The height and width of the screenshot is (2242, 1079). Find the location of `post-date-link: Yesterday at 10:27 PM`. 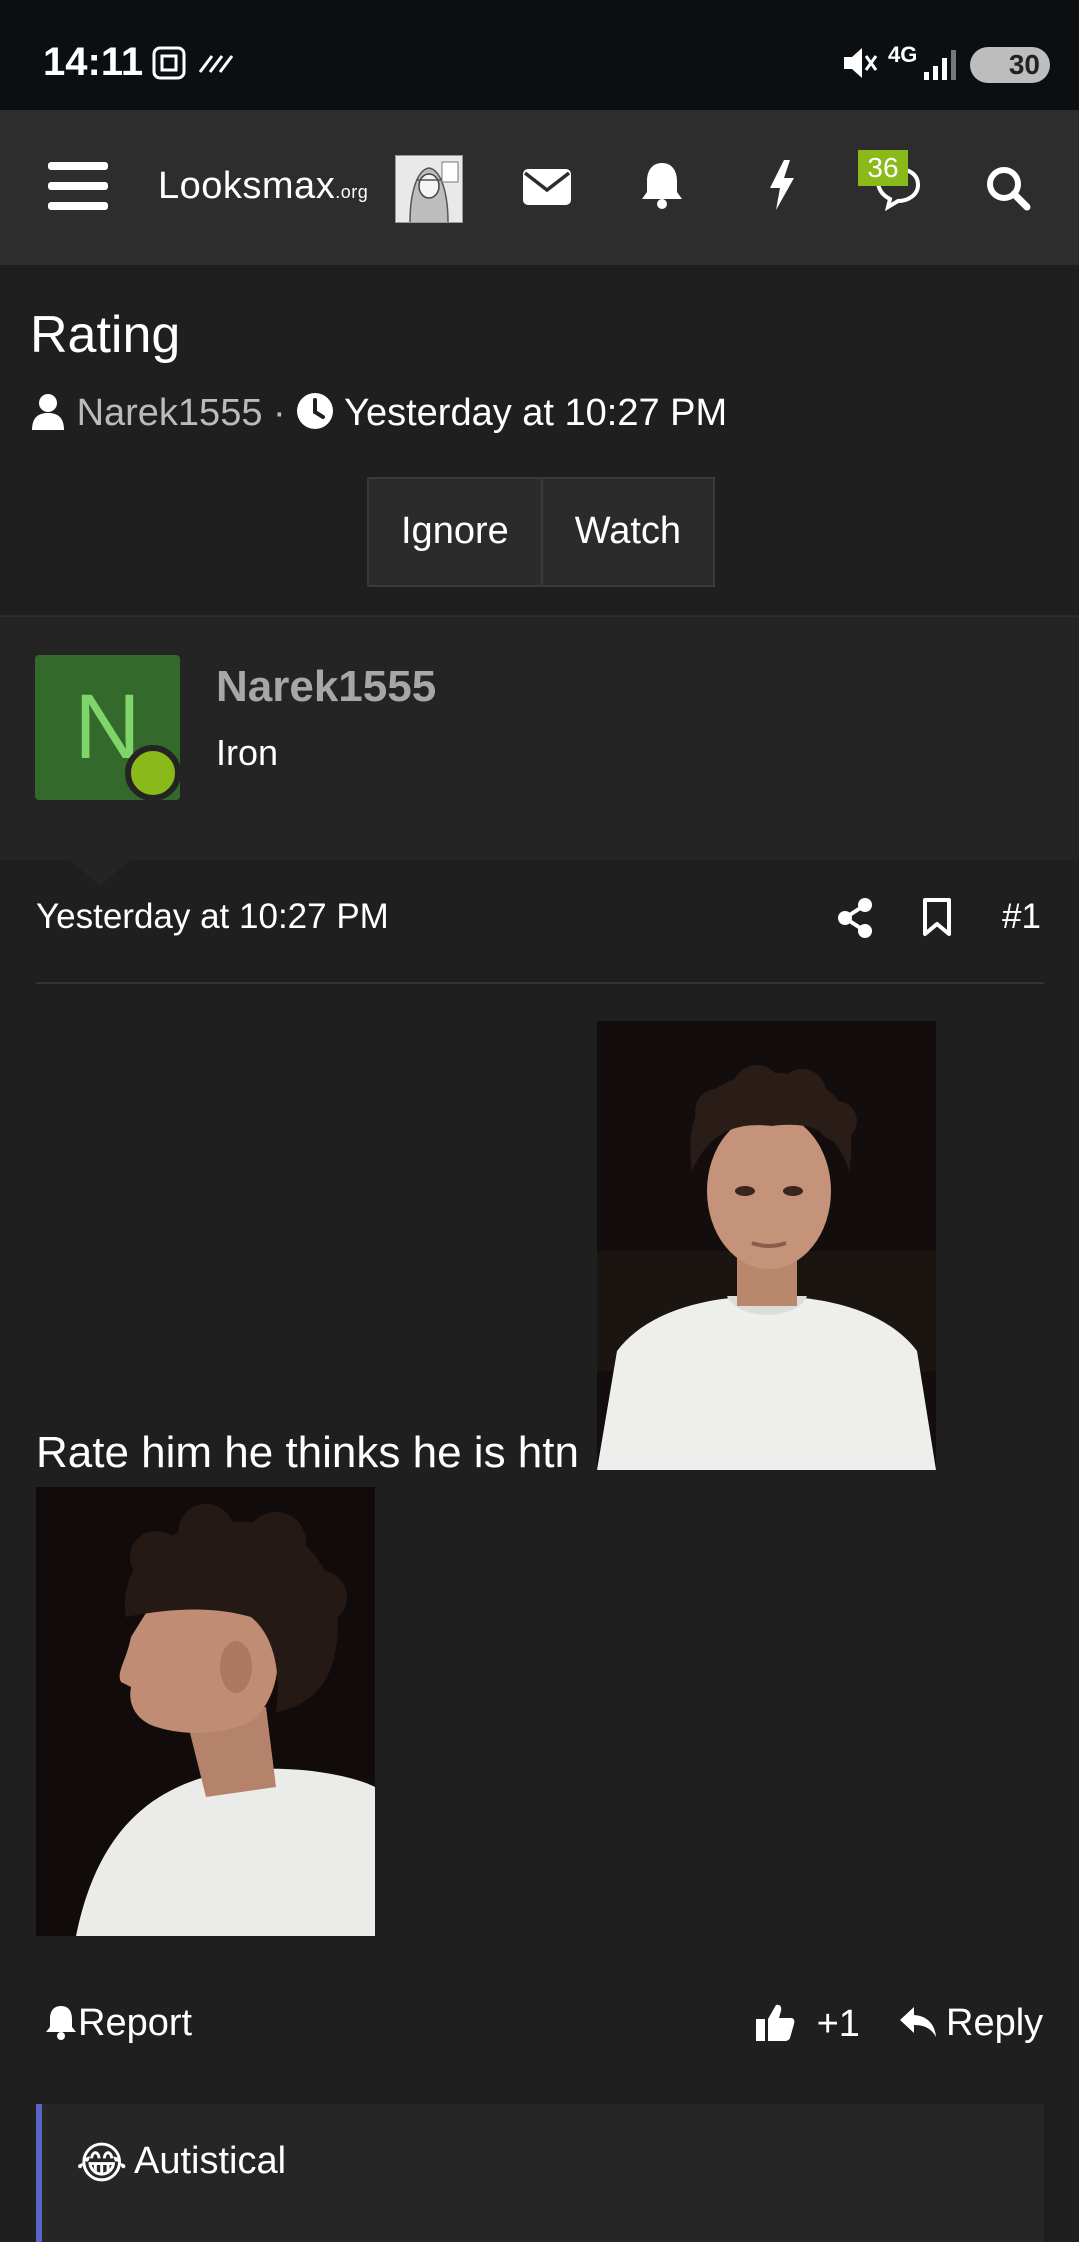

post-date-link: Yesterday at 10:27 PM is located at coordinates (212, 917).